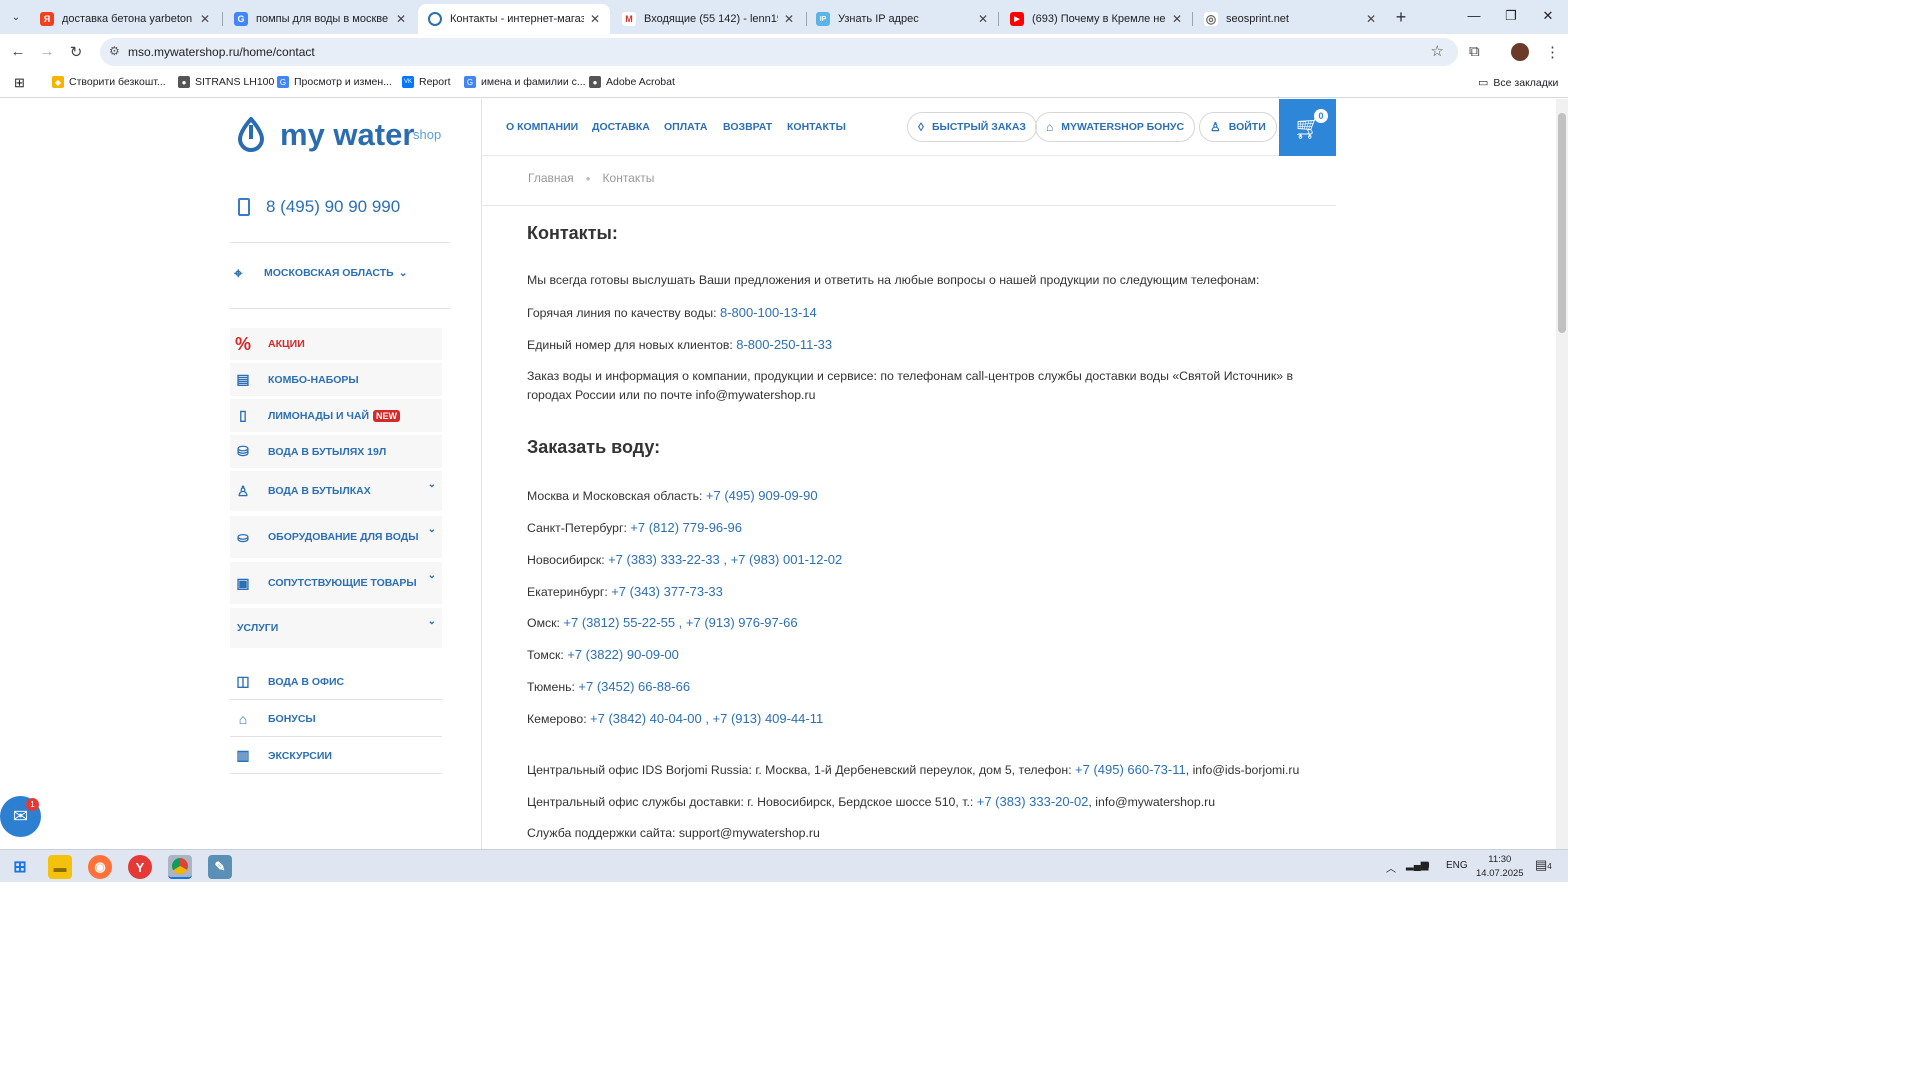 The width and height of the screenshot is (1920, 1080). Describe the element at coordinates (542, 127) in the screenshot. I see `nav-about: О КОМПАНИИ` at that location.